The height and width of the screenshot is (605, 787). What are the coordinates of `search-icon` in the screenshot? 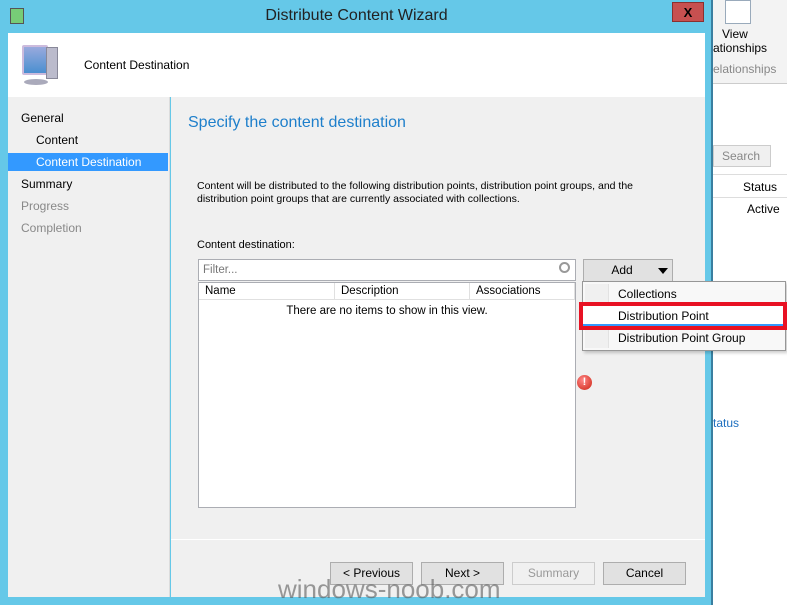 It's located at (564, 267).